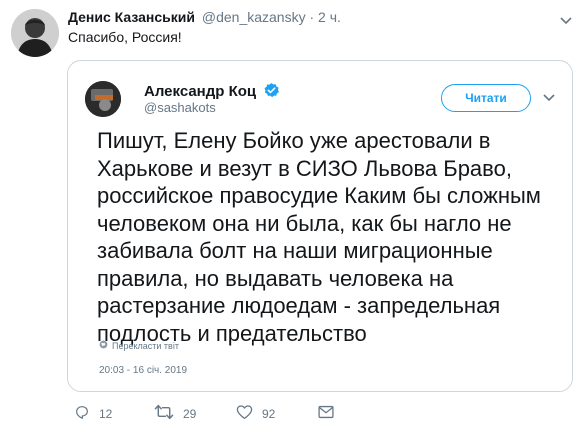  I want to click on retweet-action: 29, so click(195, 413).